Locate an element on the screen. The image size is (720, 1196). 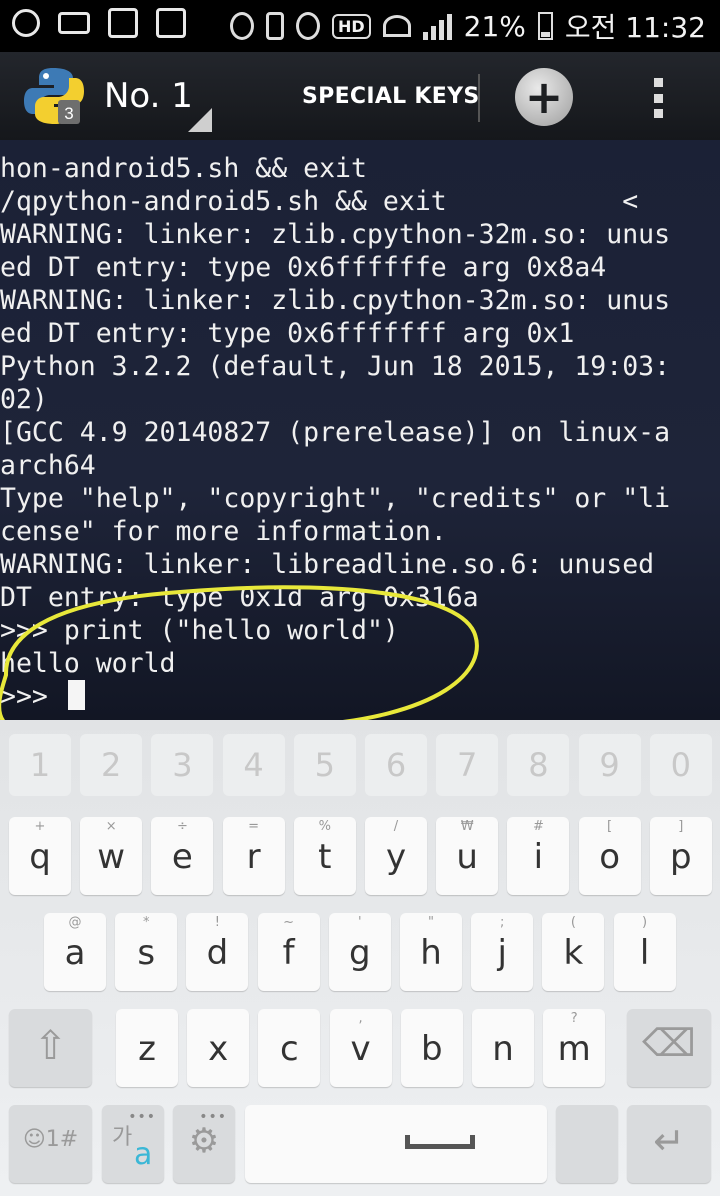
key-label: 3 is located at coordinates (182, 765).